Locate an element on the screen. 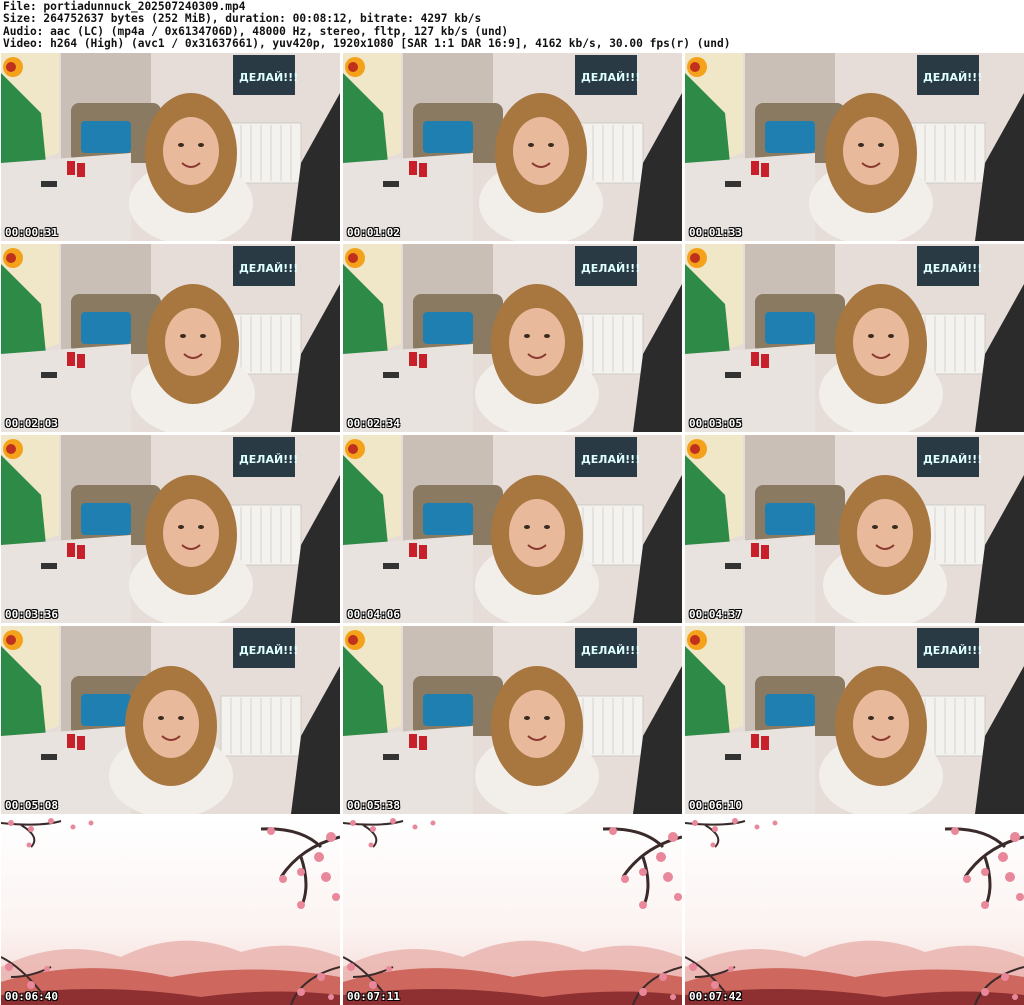 This screenshot has height=1005, width=1024. thumbnail: 00:07:42 is located at coordinates (854, 911).